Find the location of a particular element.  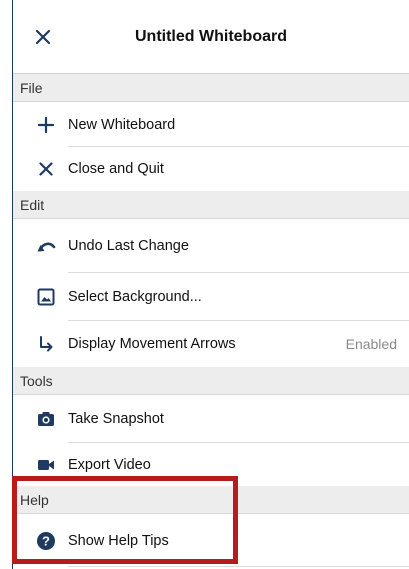

menu-item-close-and-quit: Close and Quit is located at coordinates (211, 169).